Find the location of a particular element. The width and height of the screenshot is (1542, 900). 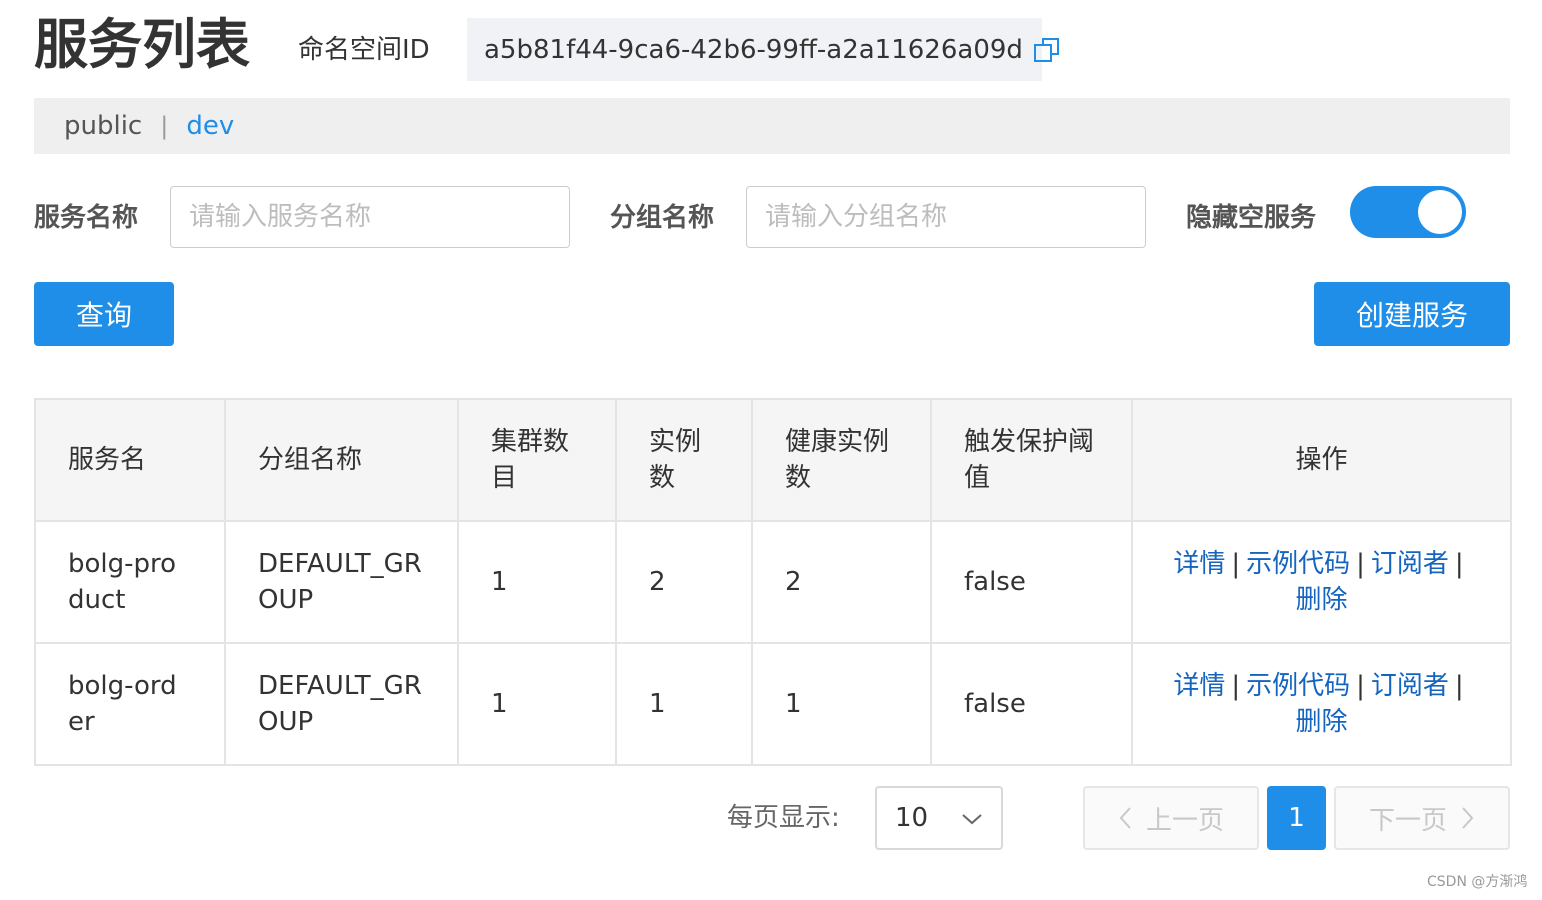

header-actions: 操作 is located at coordinates (1321, 460).